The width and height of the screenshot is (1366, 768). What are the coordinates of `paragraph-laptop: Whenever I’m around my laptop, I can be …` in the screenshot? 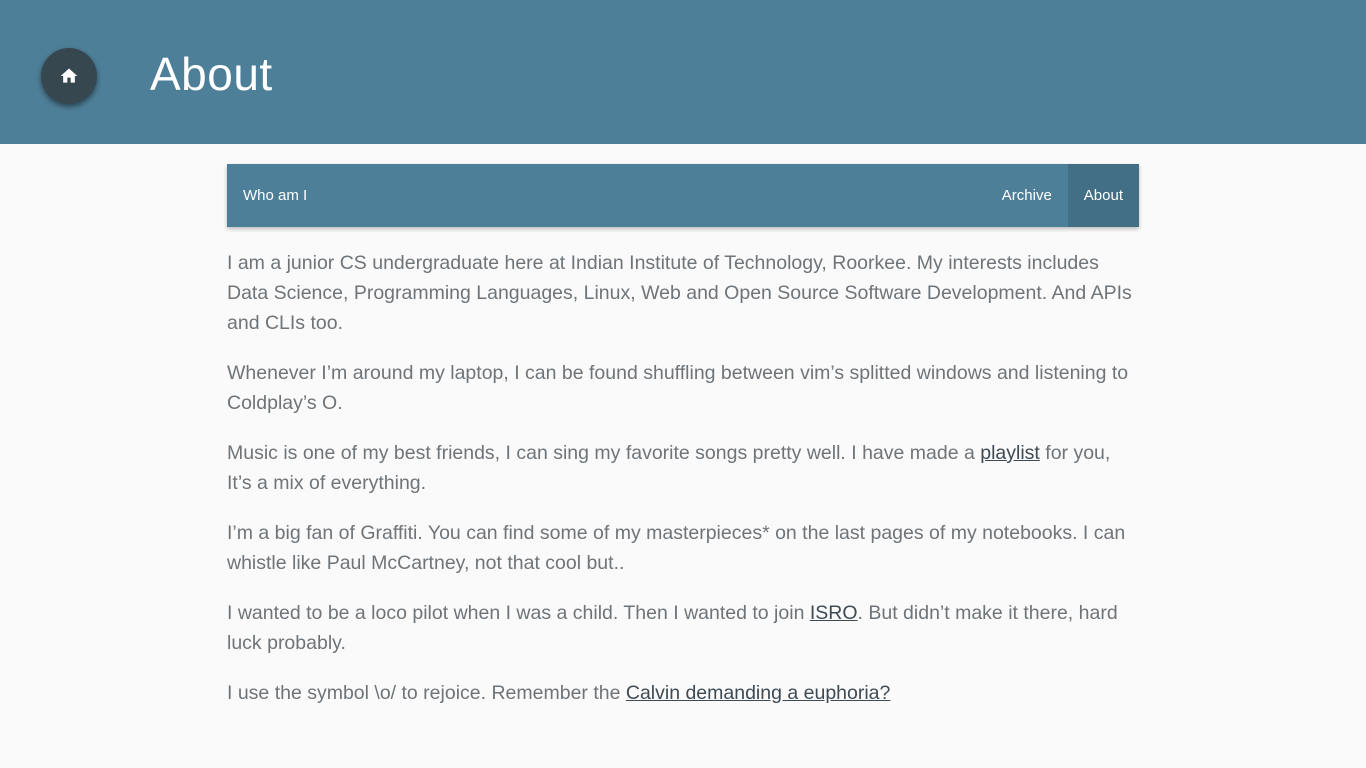 It's located at (678, 388).